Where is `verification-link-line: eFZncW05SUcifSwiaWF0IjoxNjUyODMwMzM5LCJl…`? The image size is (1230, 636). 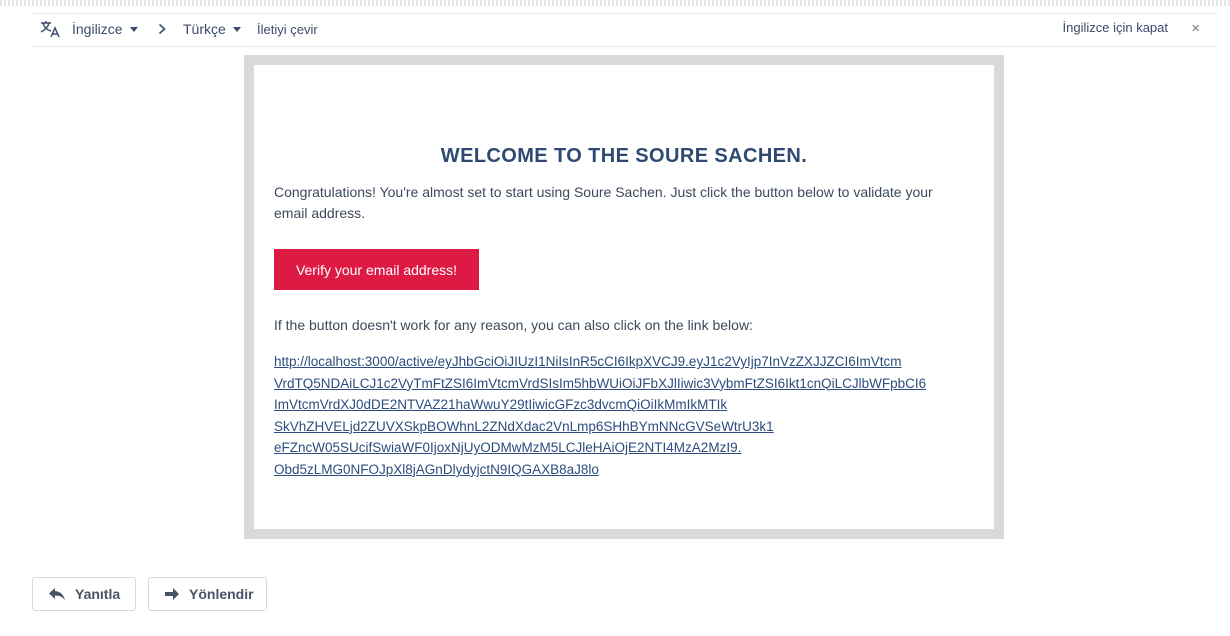
verification-link-line: eFZncW05SUcifSwiaWF0IjoxNjUyODMwMzM5LCJl… is located at coordinates (624, 448).